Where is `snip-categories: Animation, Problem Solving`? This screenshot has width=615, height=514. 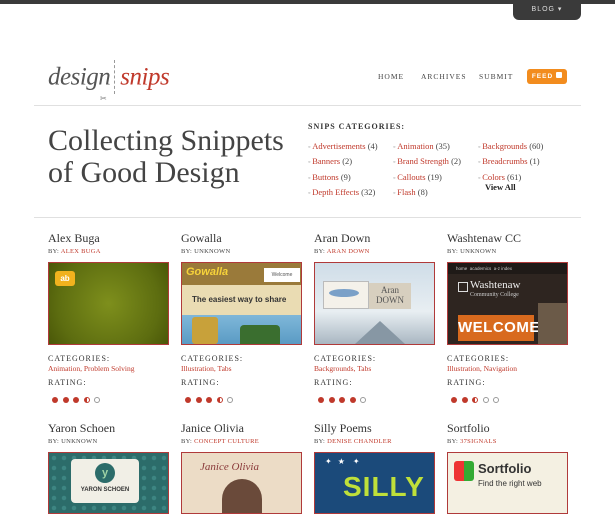 snip-categories: Animation, Problem Solving is located at coordinates (91, 368).